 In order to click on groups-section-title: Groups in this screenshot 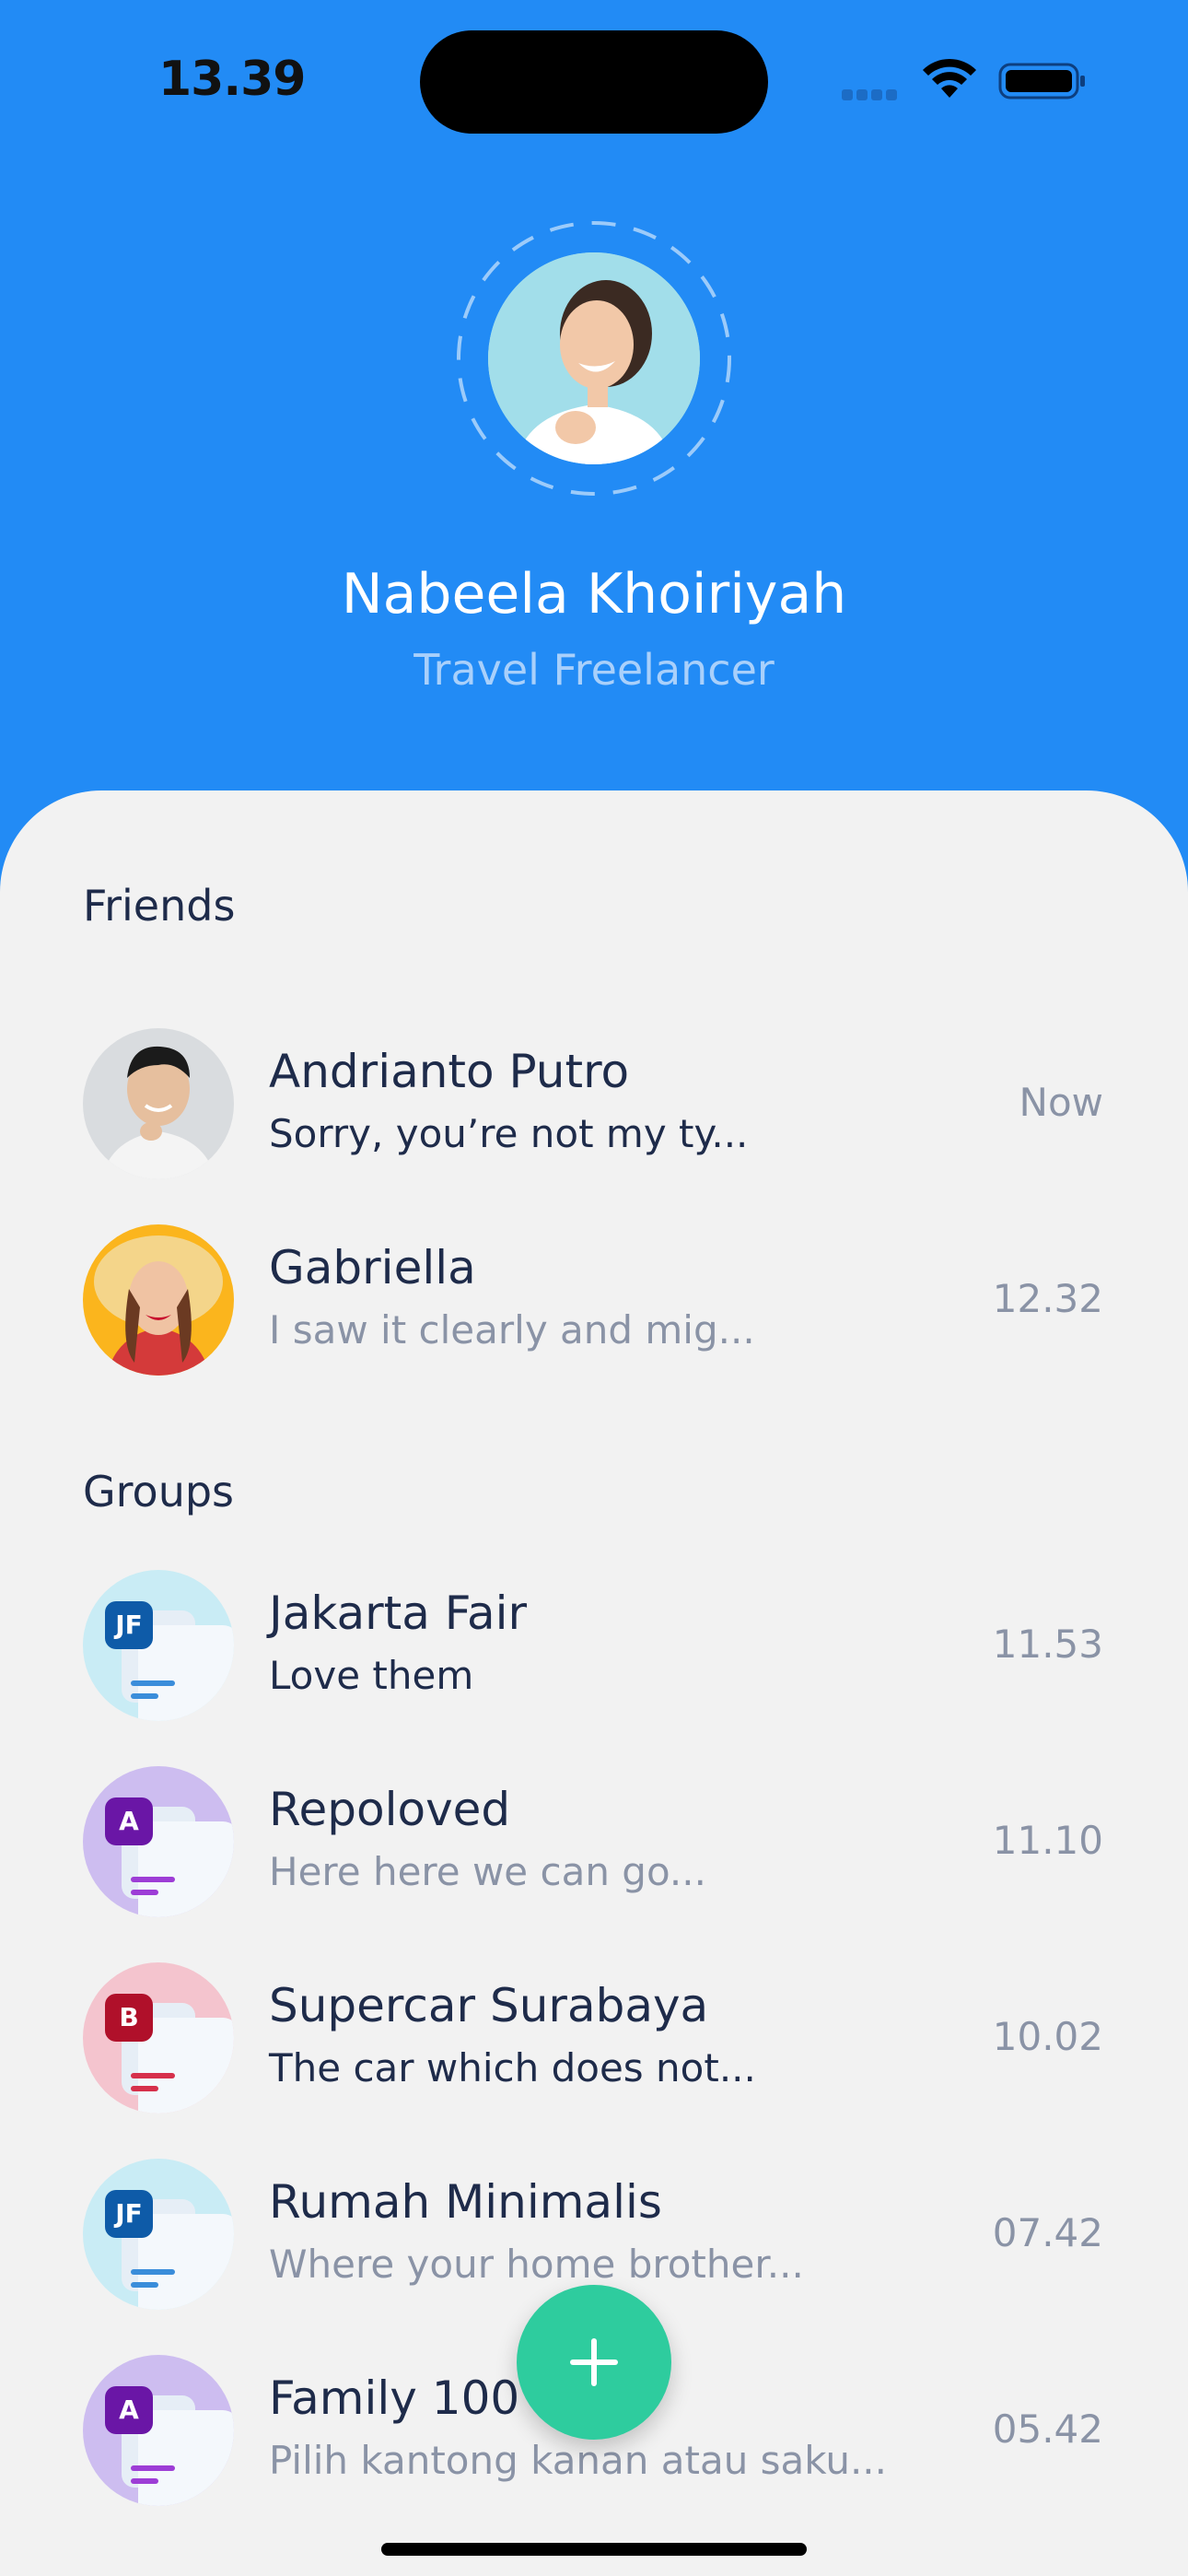, I will do `click(159, 1491)`.